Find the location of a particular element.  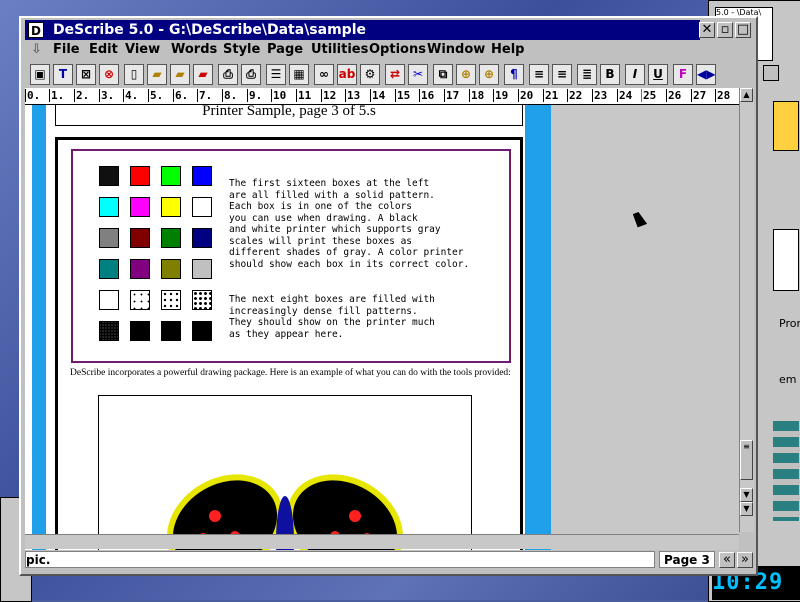

menu-options: Options is located at coordinates (397, 49).